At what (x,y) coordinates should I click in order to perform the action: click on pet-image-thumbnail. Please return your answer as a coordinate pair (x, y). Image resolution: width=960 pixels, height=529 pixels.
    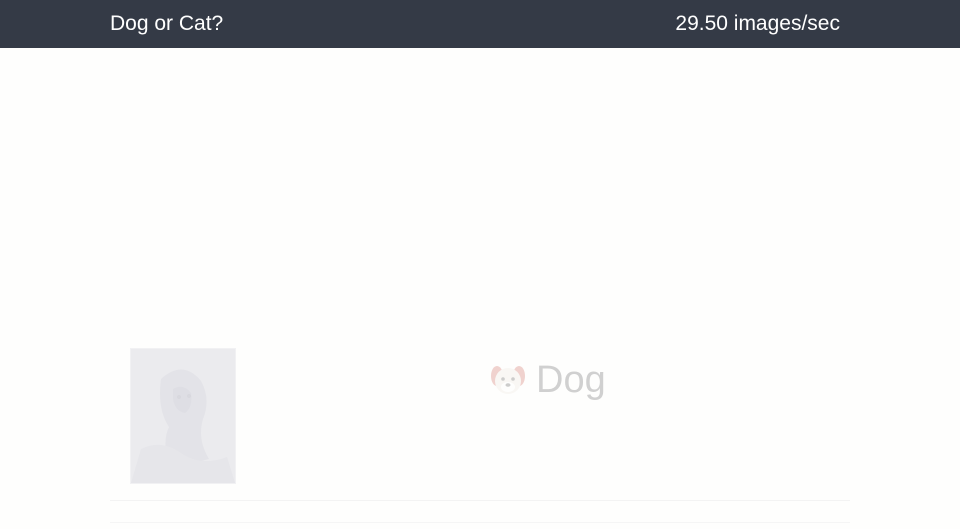
    Looking at the image, I should click on (183, 416).